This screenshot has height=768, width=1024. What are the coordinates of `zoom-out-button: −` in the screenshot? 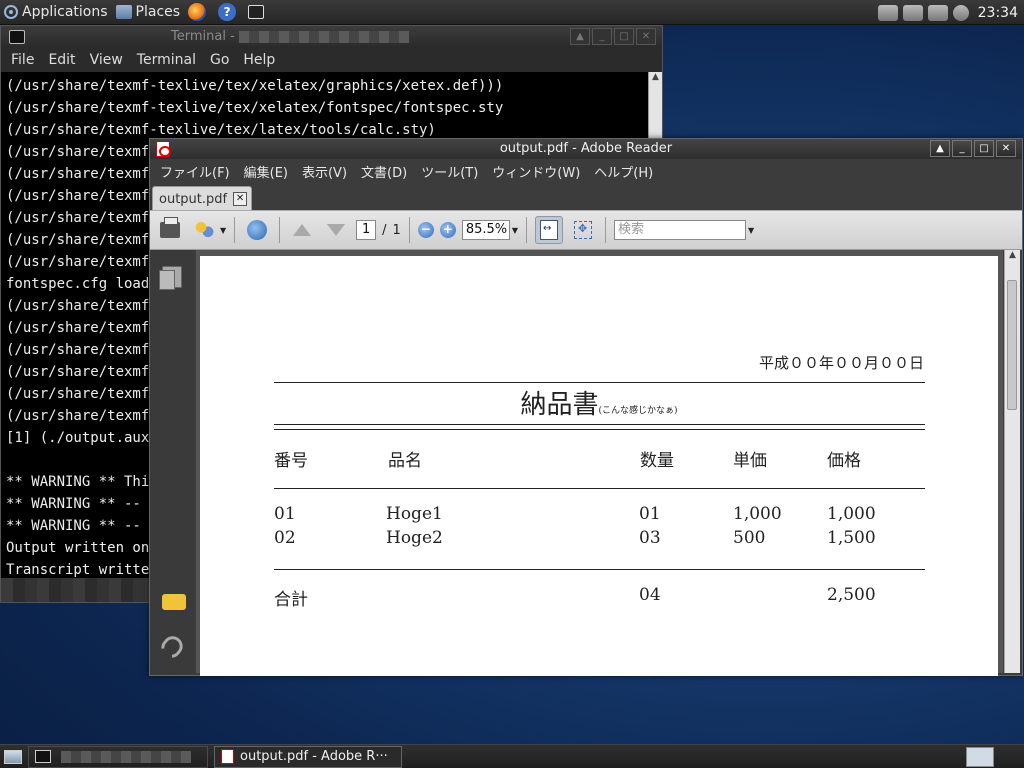 It's located at (425, 230).